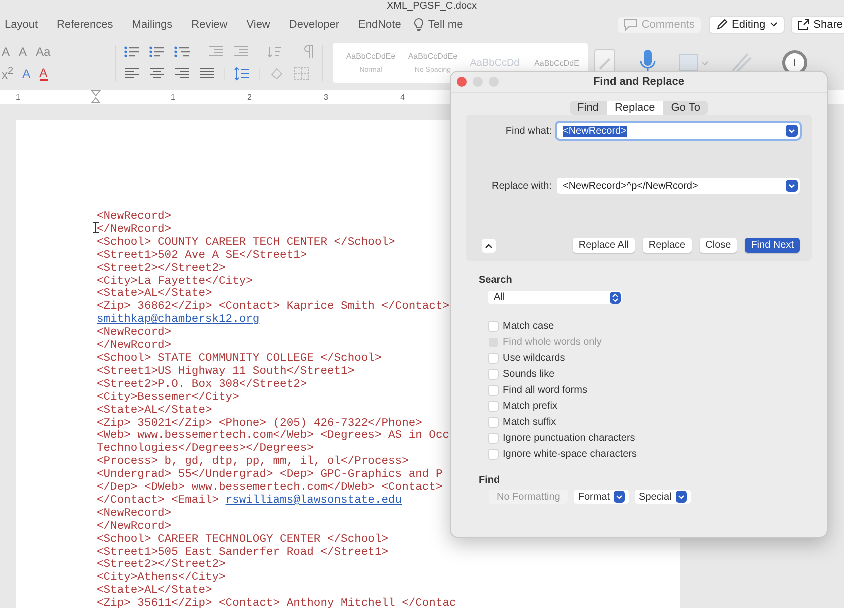 This screenshot has width=844, height=608. Describe the element at coordinates (216, 52) in the screenshot. I see `outdent-icon` at that location.